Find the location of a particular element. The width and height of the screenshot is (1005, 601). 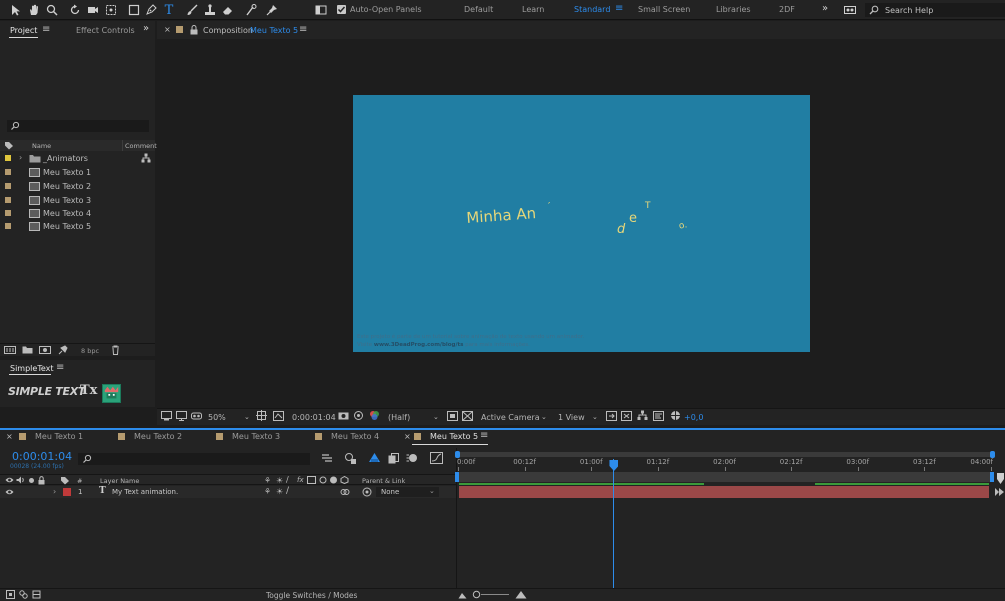

comp-mini-flowchart-icon is located at coordinates (327, 458).